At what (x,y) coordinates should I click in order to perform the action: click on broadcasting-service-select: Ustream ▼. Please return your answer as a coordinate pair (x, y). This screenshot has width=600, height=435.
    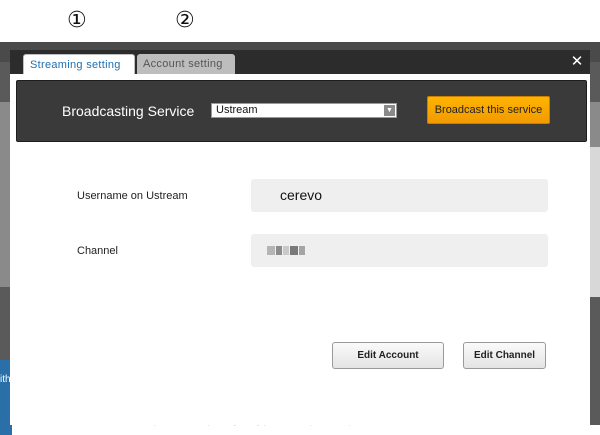
    Looking at the image, I should click on (304, 110).